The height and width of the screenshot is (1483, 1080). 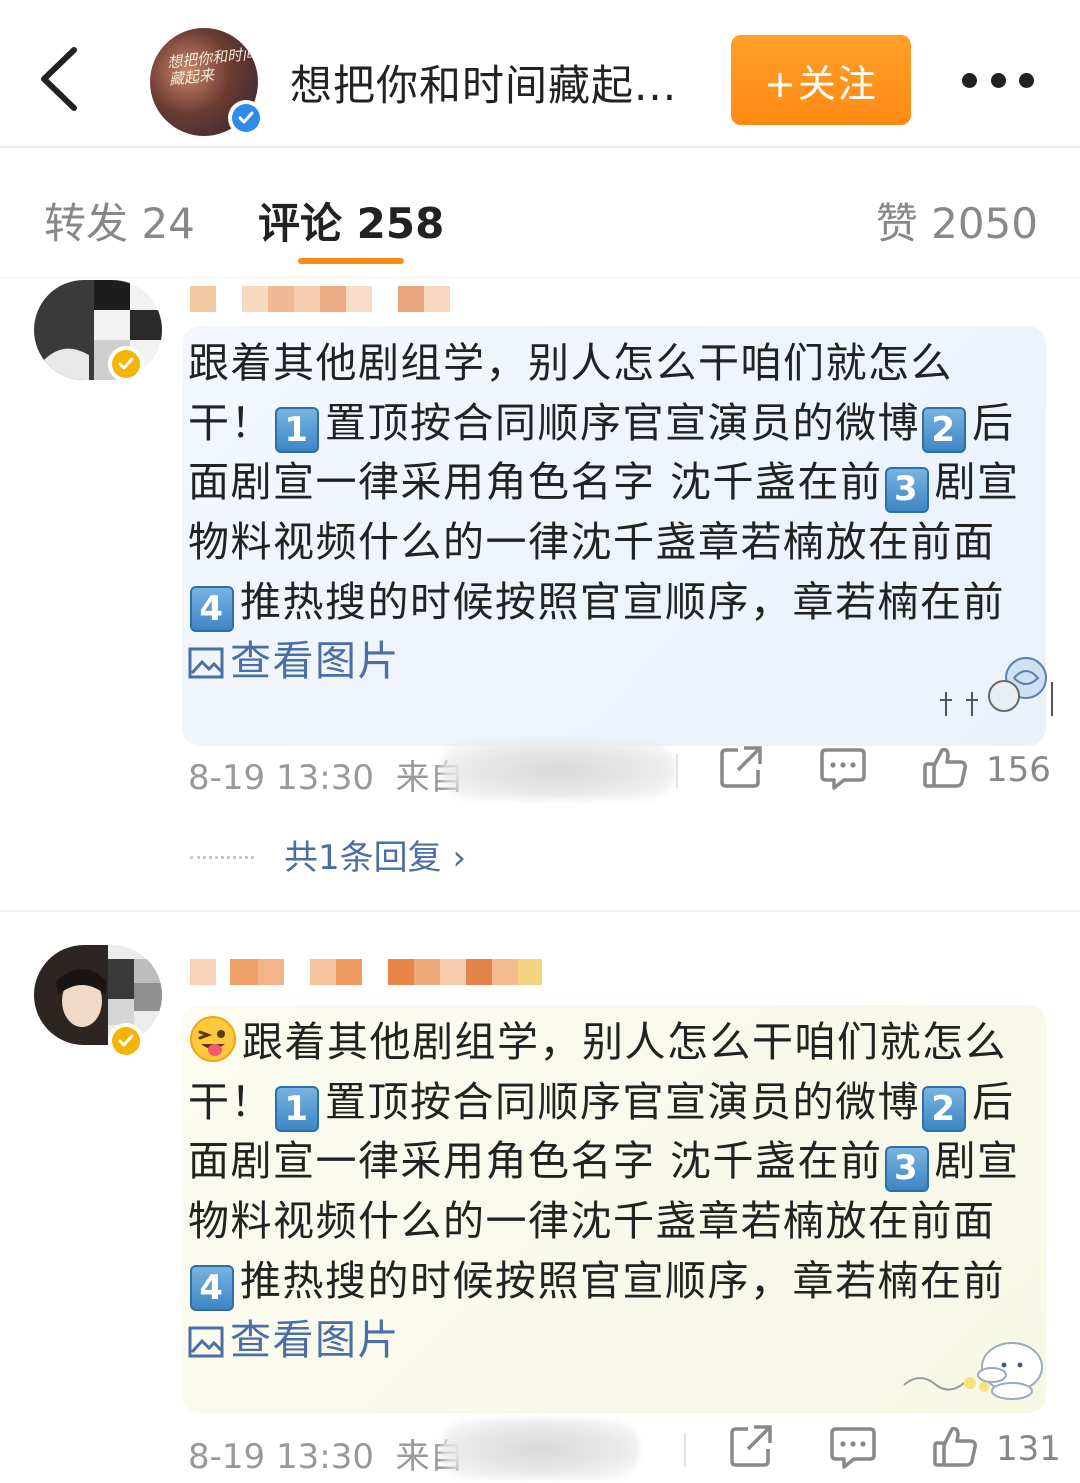 I want to click on comment-divider, so click(x=540, y=911).